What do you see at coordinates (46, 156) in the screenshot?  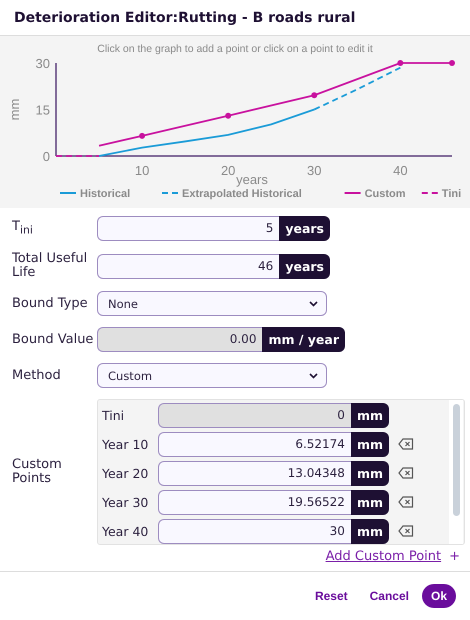 I see `y-tick-label: 0` at bounding box center [46, 156].